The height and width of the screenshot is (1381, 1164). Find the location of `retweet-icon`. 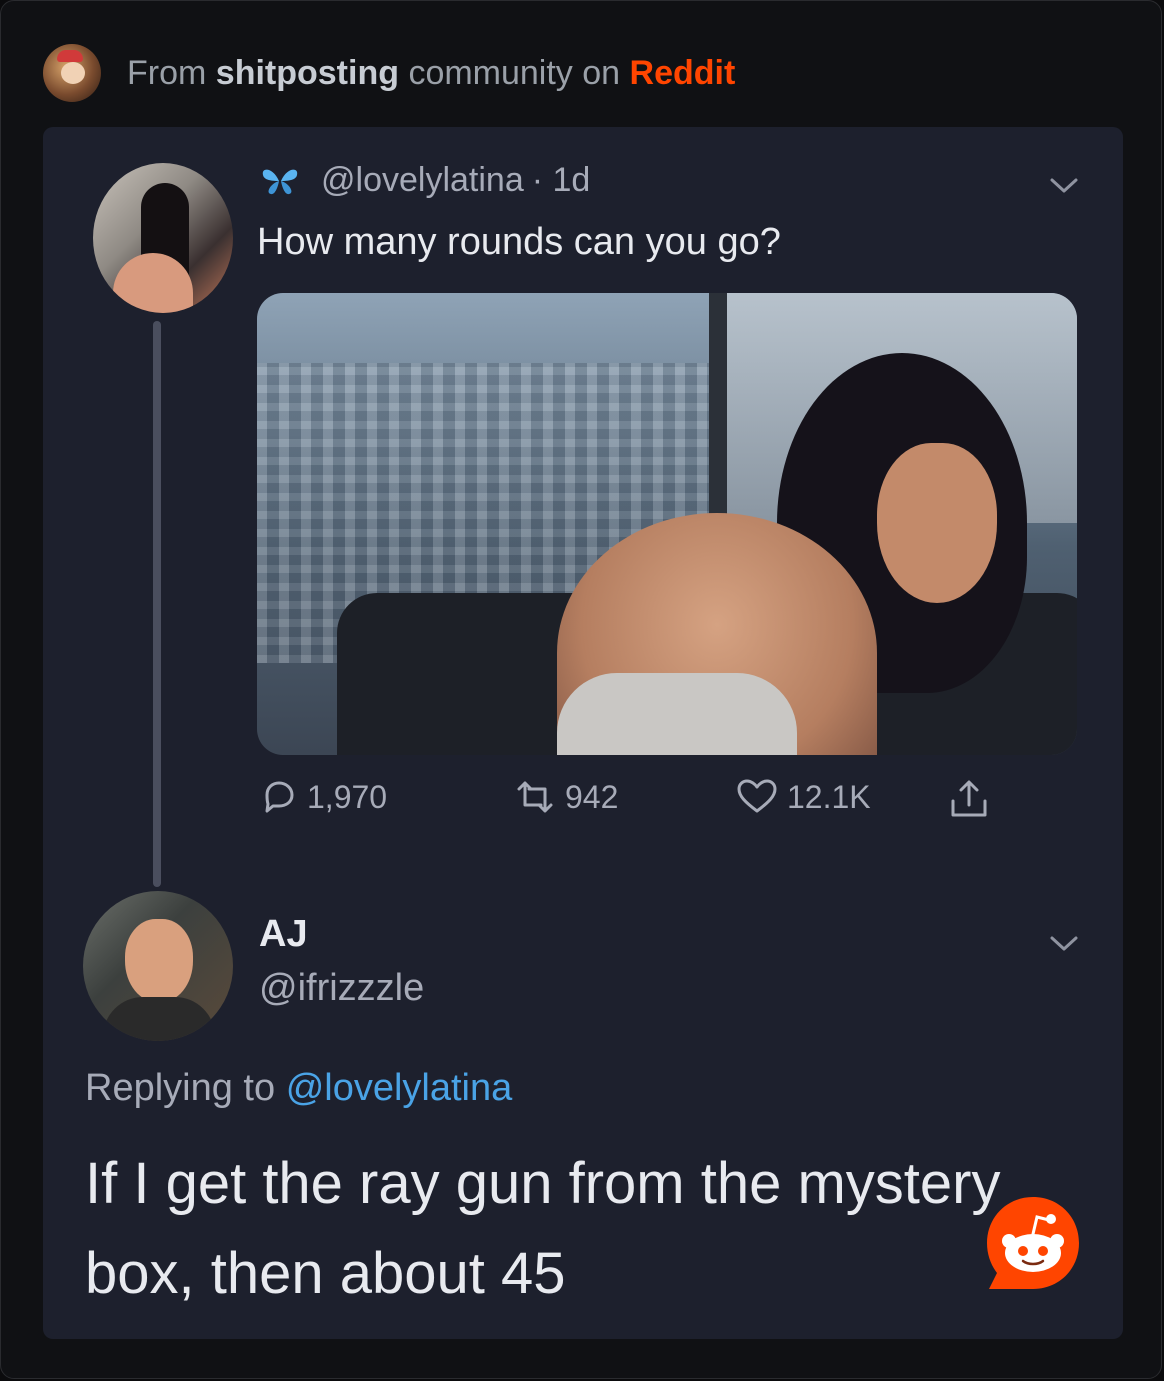

retweet-icon is located at coordinates (535, 797).